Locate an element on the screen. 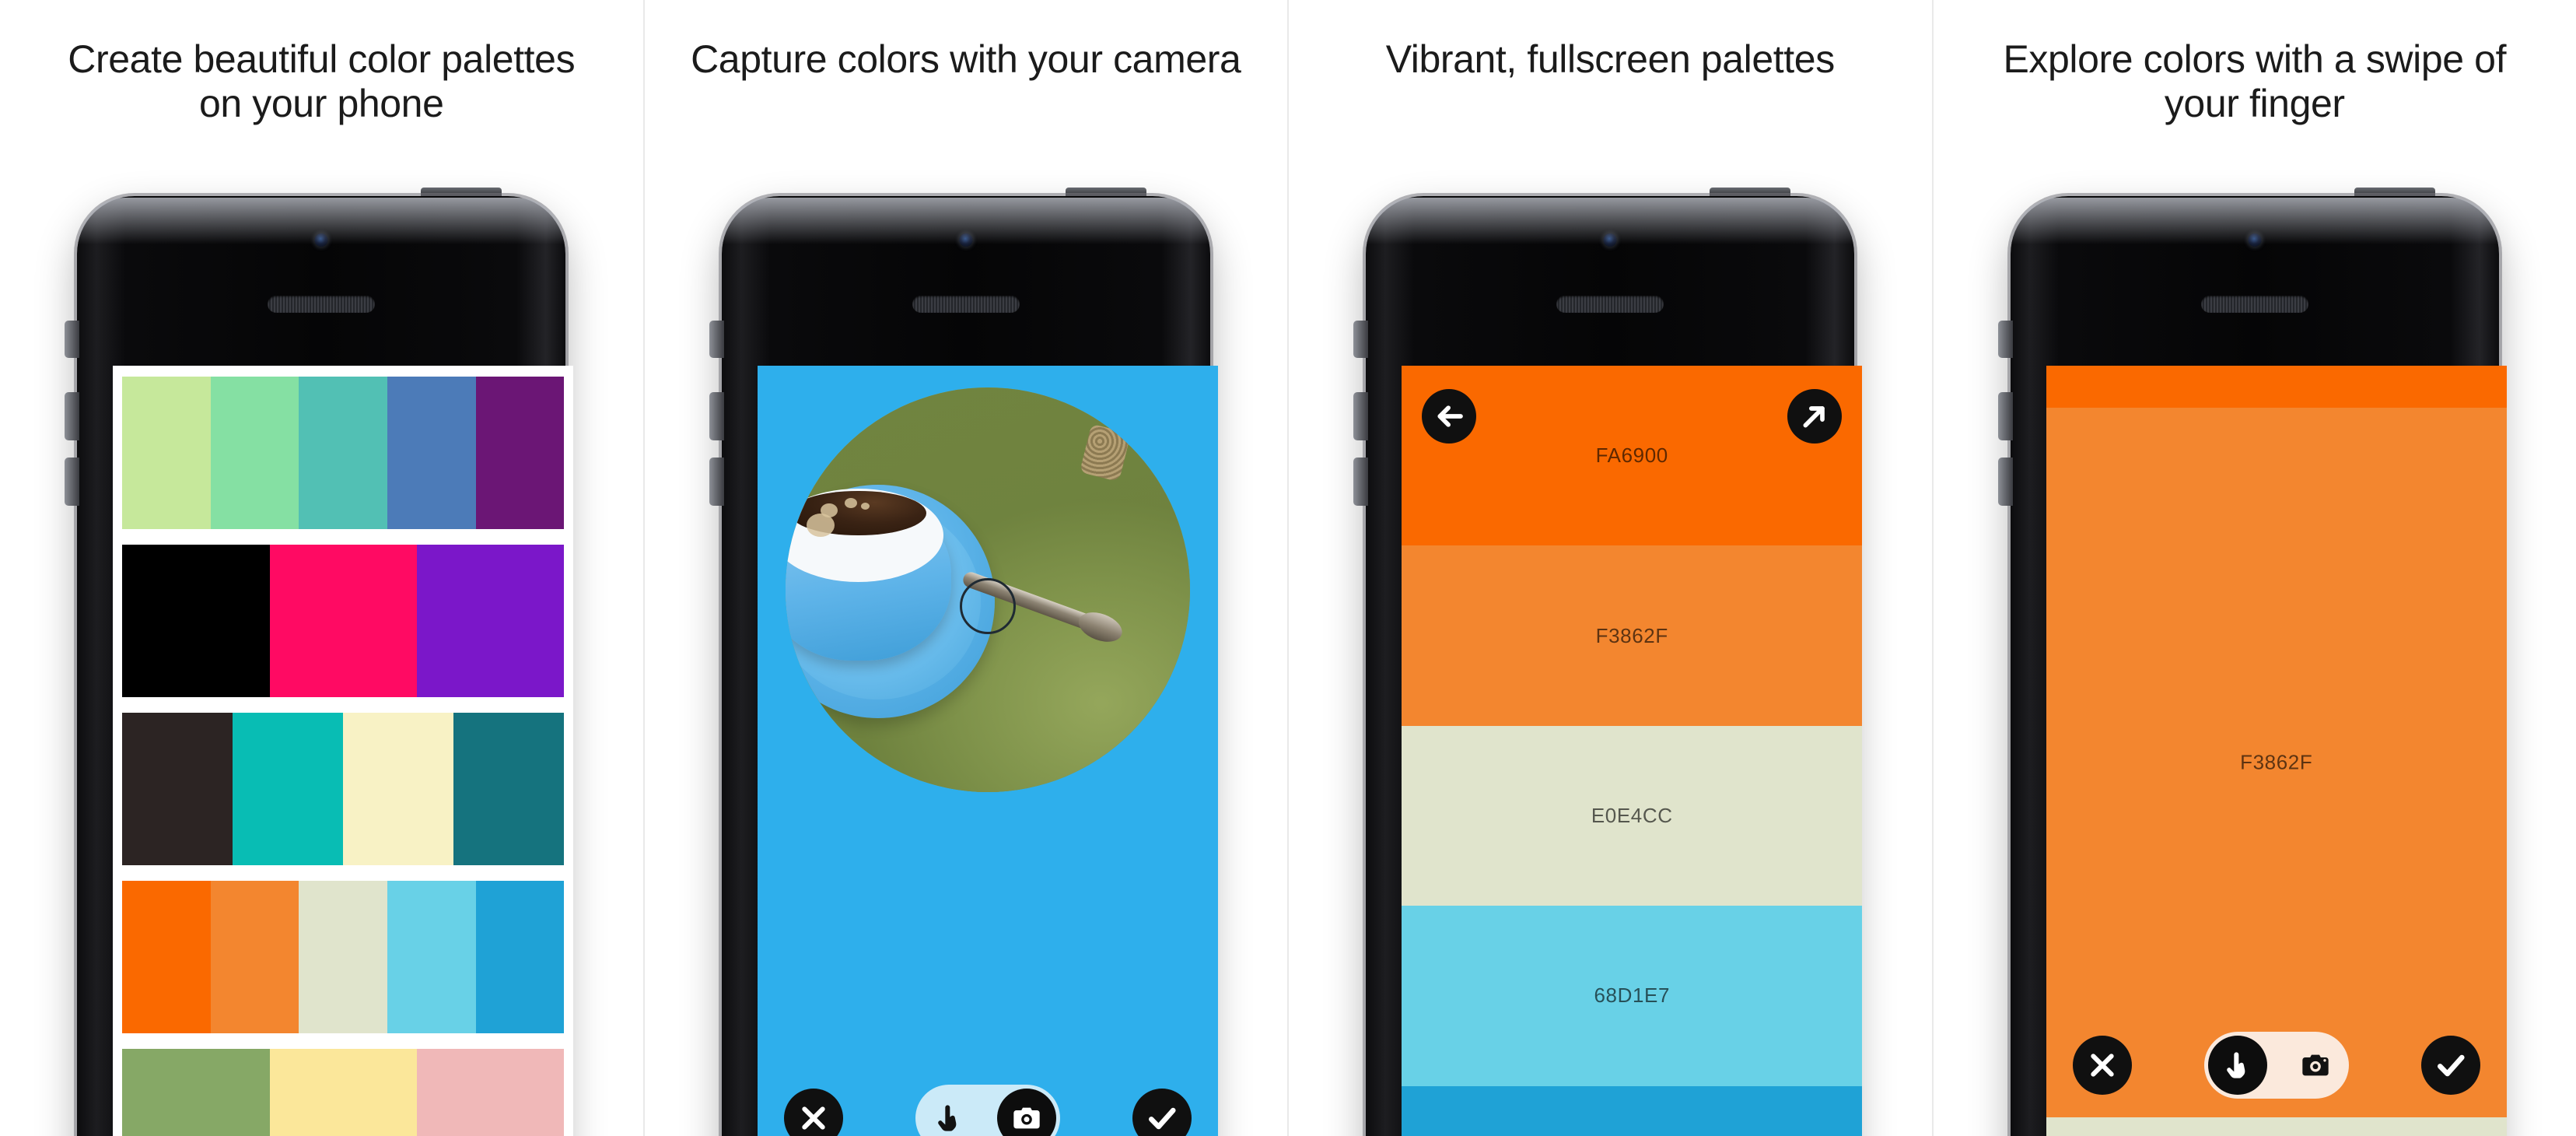 This screenshot has width=2576, height=1136. camera-control-bar is located at coordinates (988, 1110).